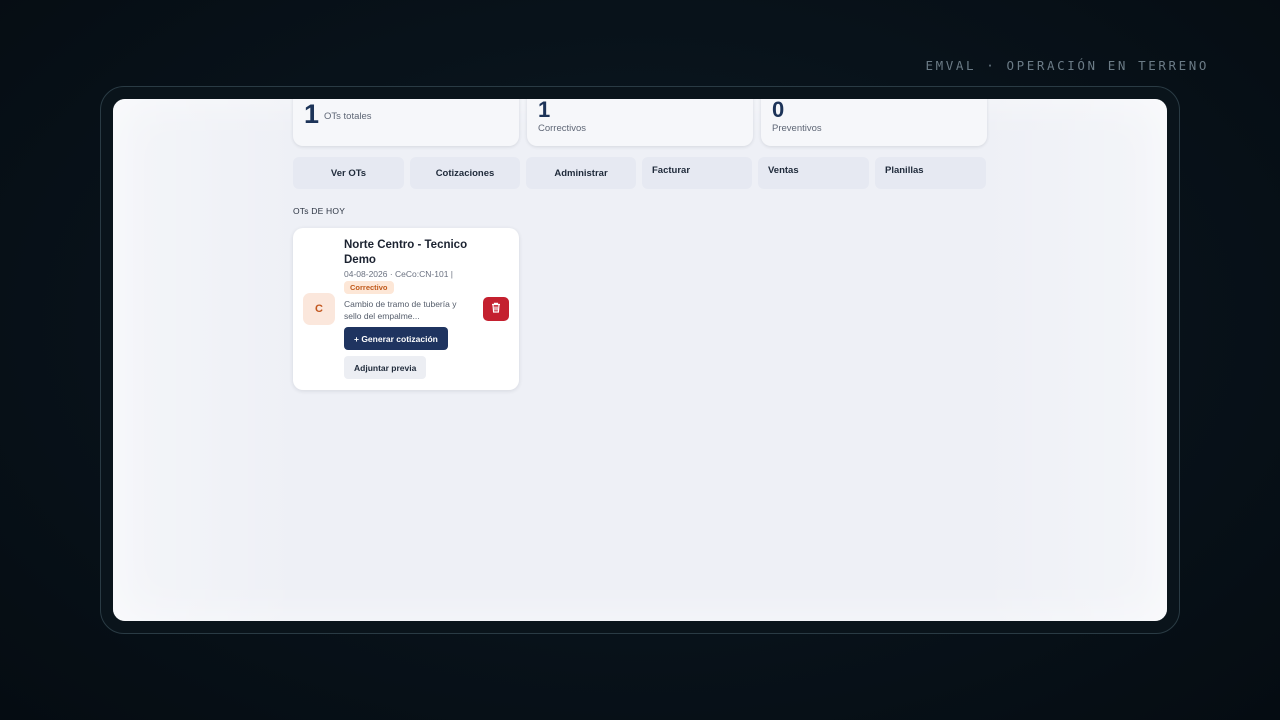 This screenshot has width=1280, height=720. I want to click on delete-ot-button, so click(496, 309).